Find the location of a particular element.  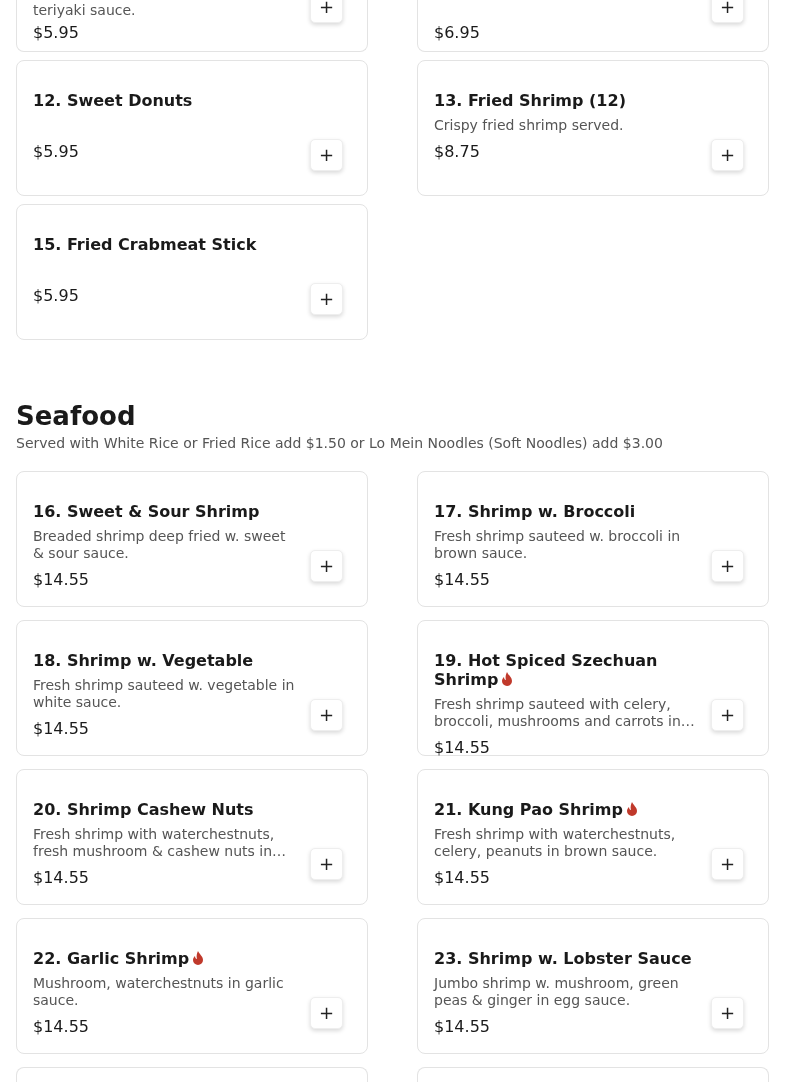

item-title: 18. Shrimp w. Vegetable is located at coordinates (144, 660).